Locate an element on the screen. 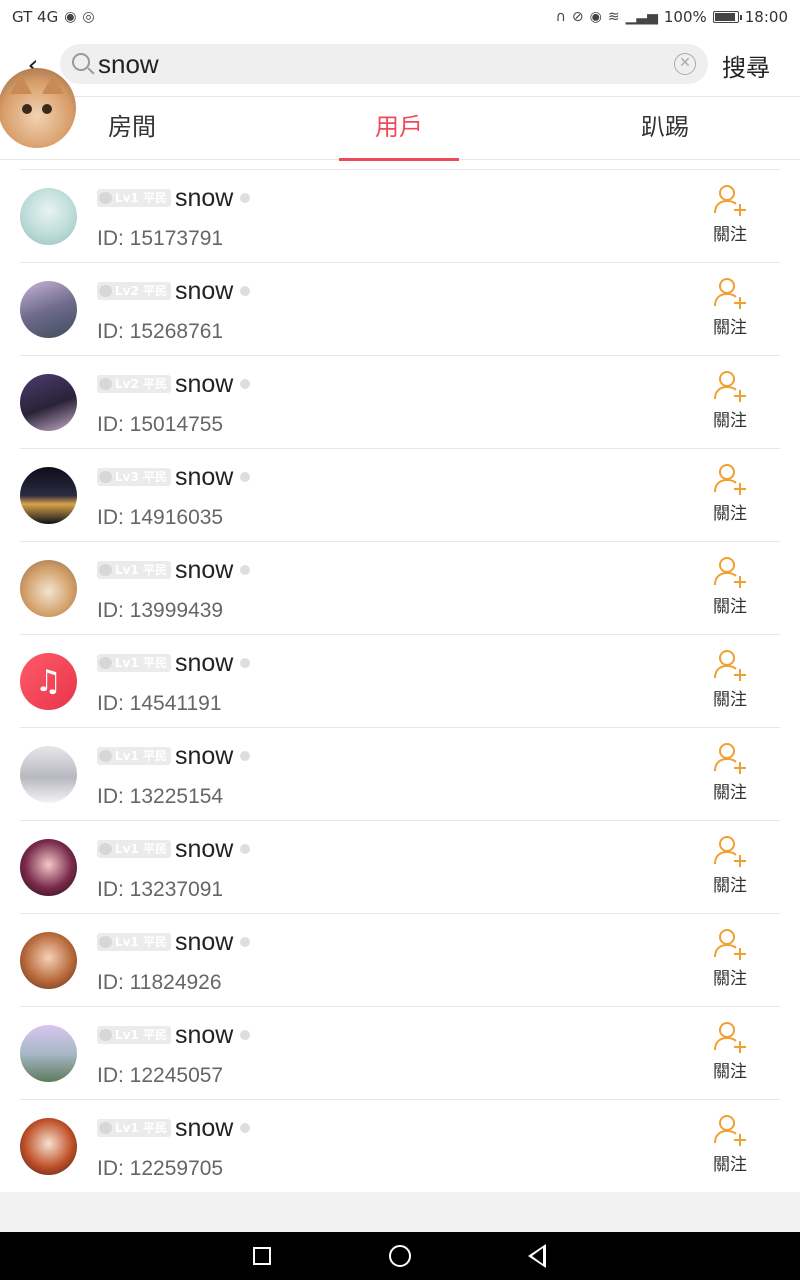 The height and width of the screenshot is (1280, 800). tab-users: 用戶 is located at coordinates (399, 129).